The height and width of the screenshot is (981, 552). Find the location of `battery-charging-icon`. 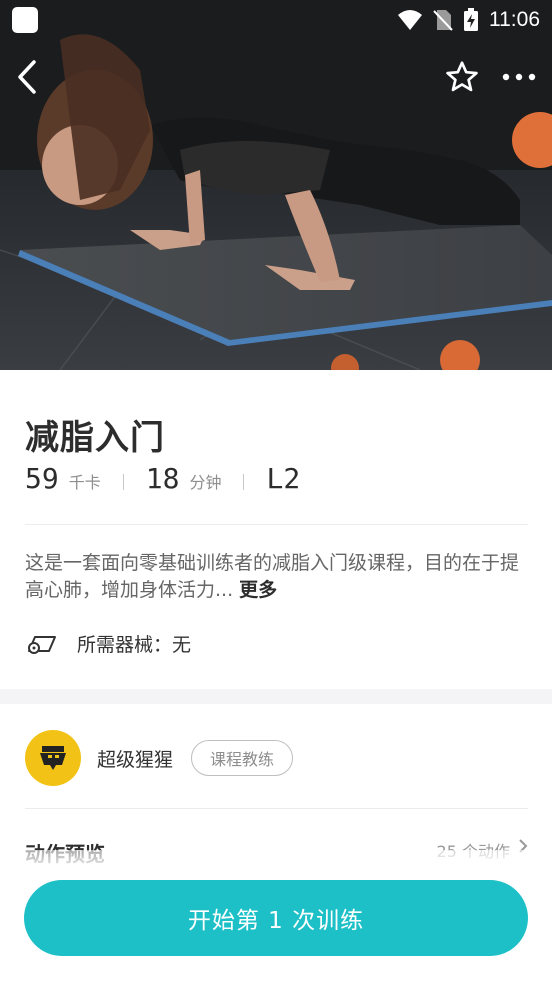

battery-charging-icon is located at coordinates (471, 19).